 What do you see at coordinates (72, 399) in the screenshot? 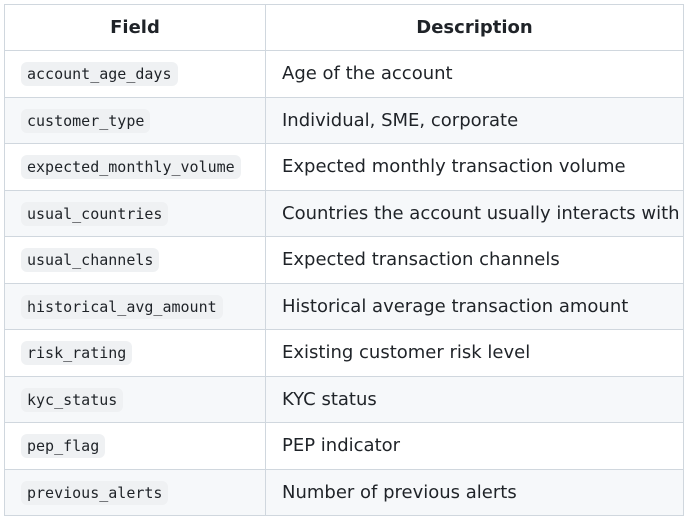
I see `field-name: kyc_status` at bounding box center [72, 399].